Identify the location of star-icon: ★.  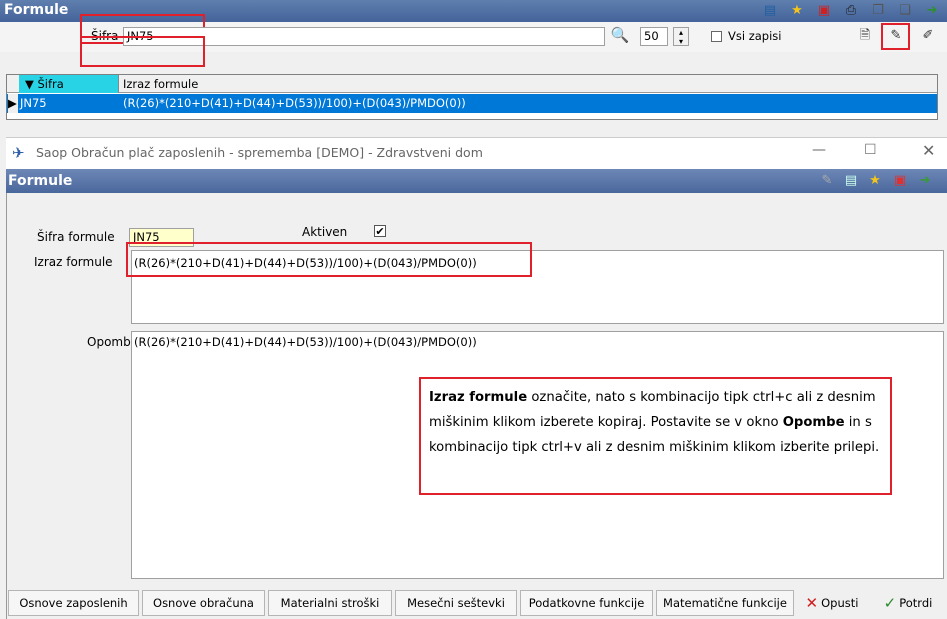
(797, 10).